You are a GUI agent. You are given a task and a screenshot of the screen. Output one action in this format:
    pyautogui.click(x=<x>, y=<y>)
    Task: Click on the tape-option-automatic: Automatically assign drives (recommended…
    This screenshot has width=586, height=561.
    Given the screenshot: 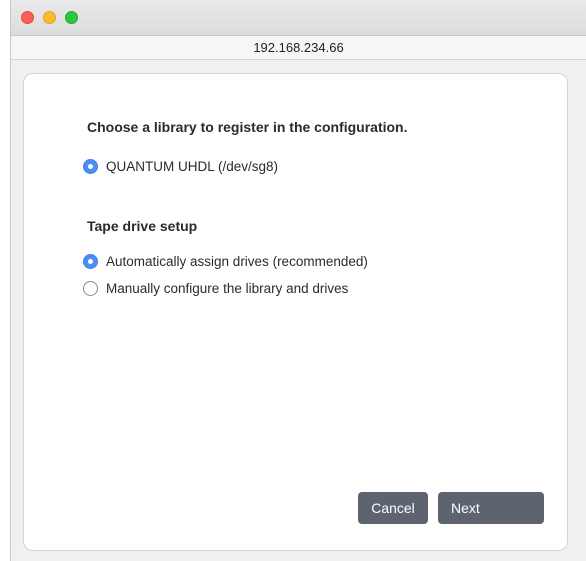 What is the action you would take?
    pyautogui.click(x=225, y=261)
    